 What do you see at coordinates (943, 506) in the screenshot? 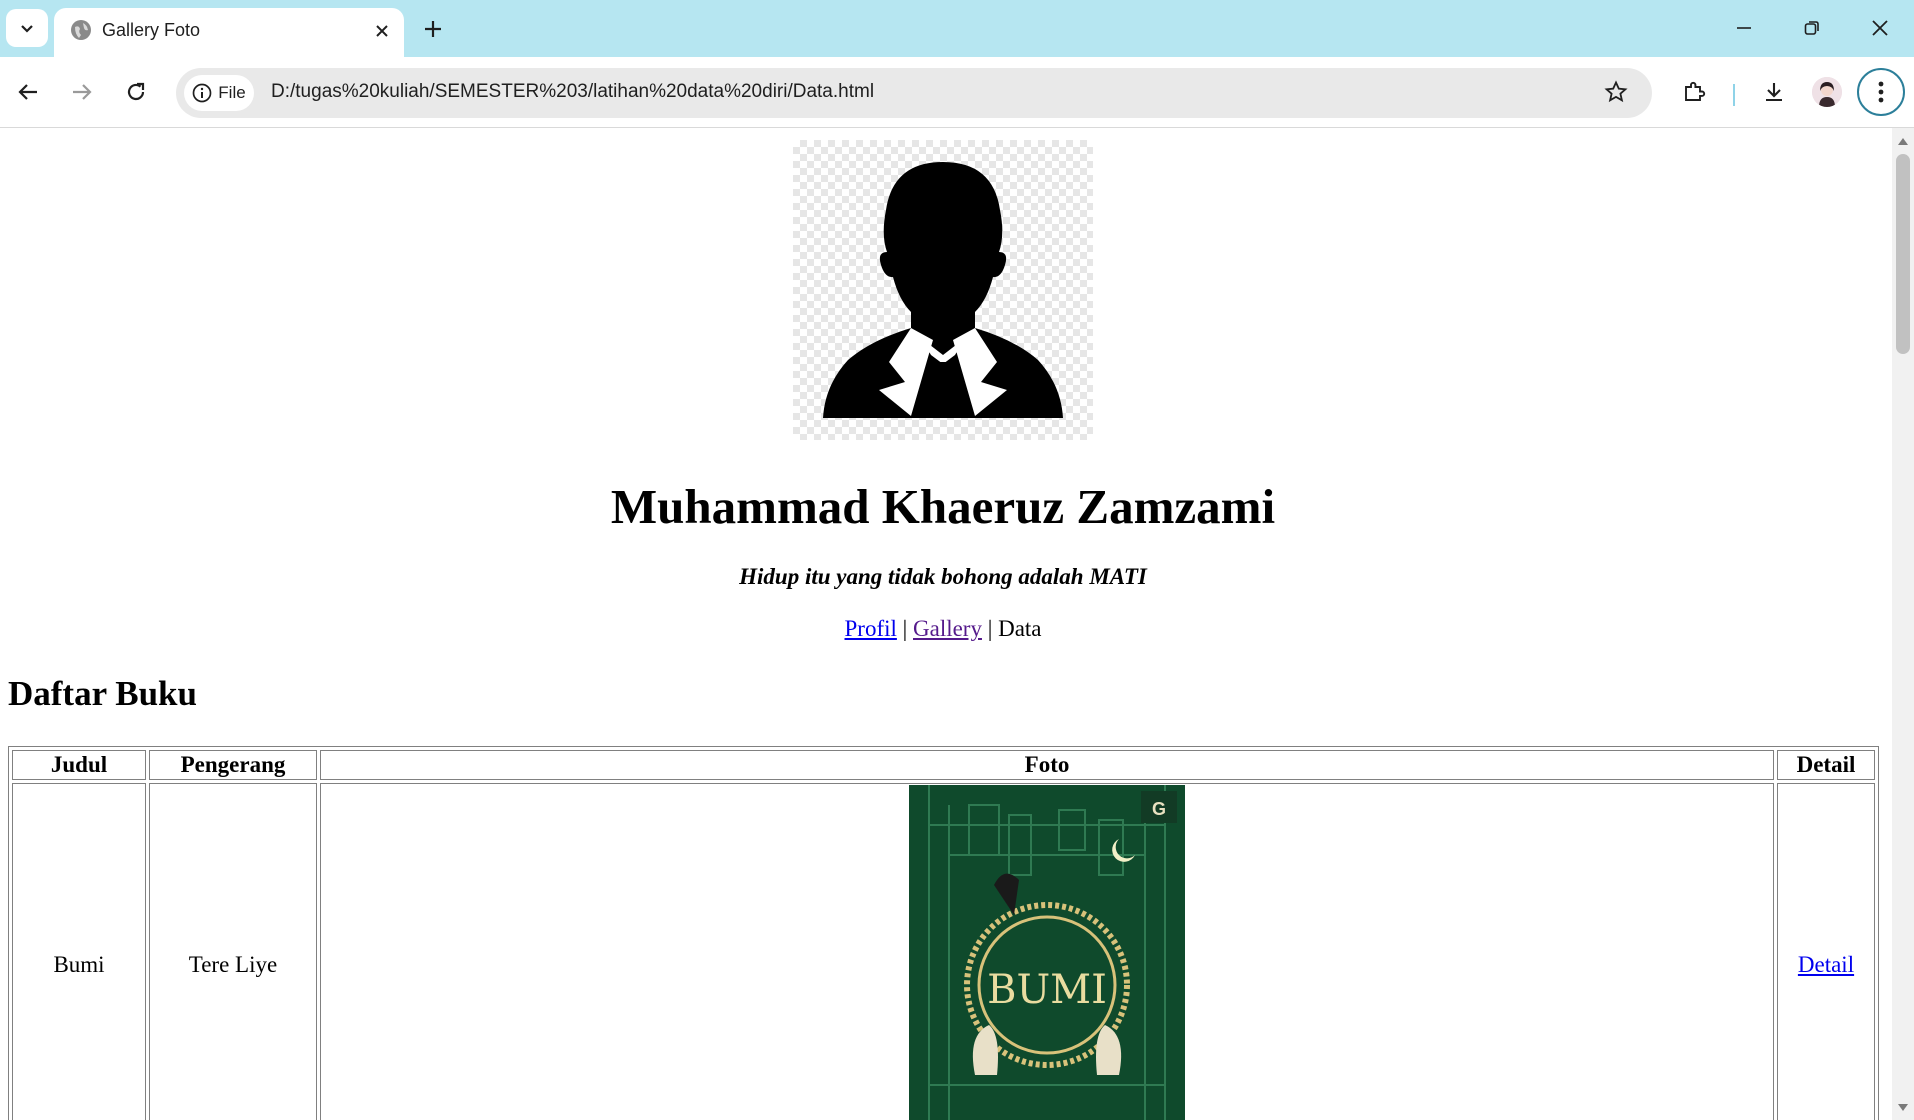
I see `page-title: Muhammad Khaeruz Zamzami` at bounding box center [943, 506].